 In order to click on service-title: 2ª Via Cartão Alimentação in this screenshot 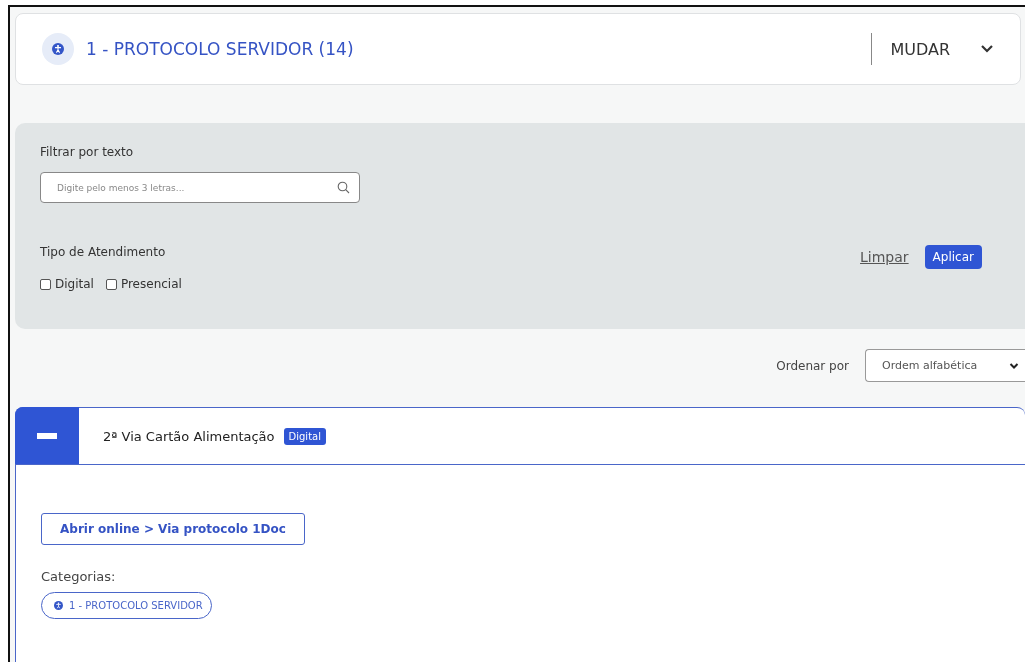, I will do `click(189, 436)`.